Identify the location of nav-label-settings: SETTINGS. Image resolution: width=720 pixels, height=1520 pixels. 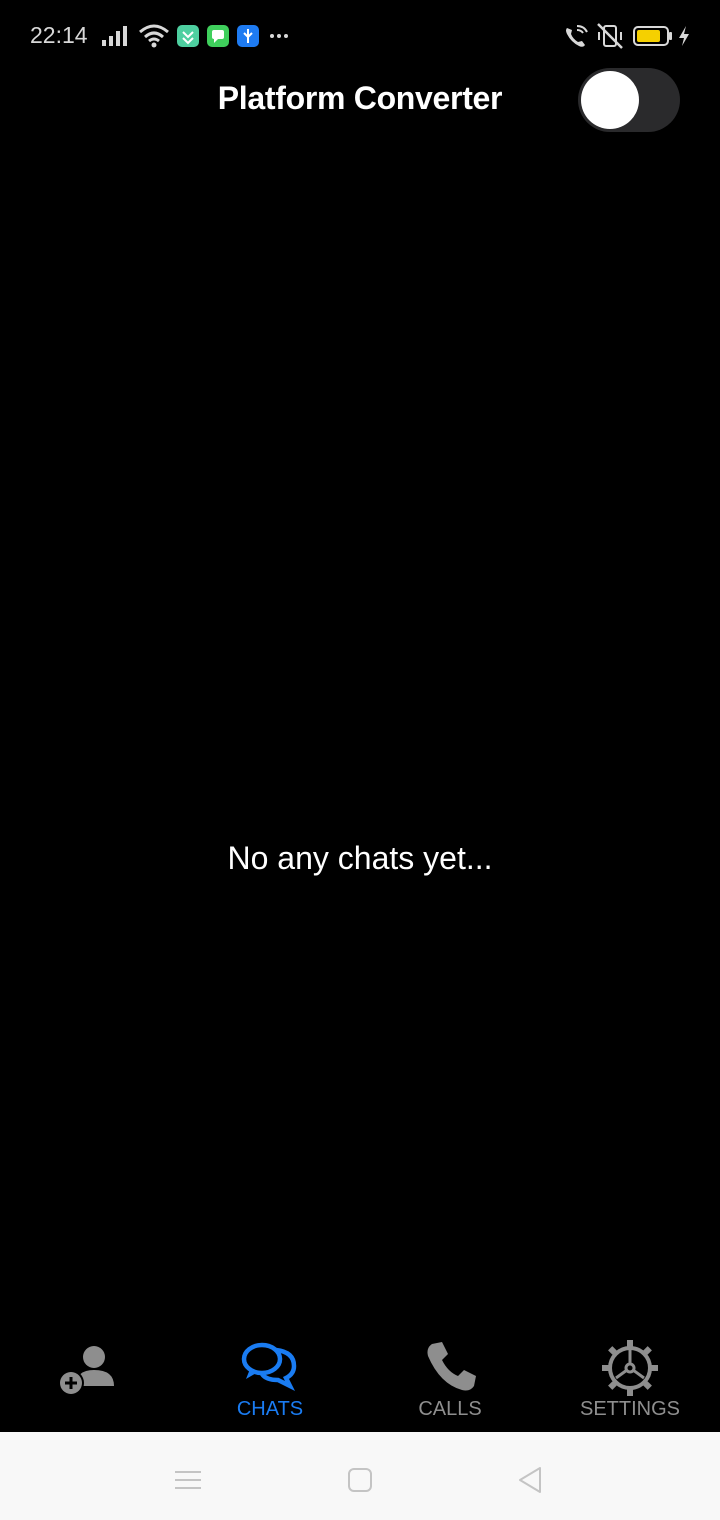
(629, 1409).